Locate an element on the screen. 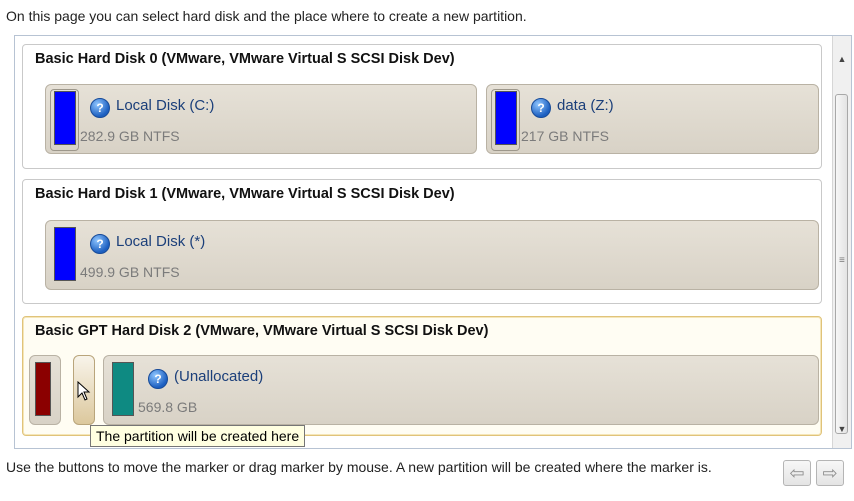 This screenshot has height=501, width=854. partition-size: 282.9 GB NTFS is located at coordinates (130, 136).